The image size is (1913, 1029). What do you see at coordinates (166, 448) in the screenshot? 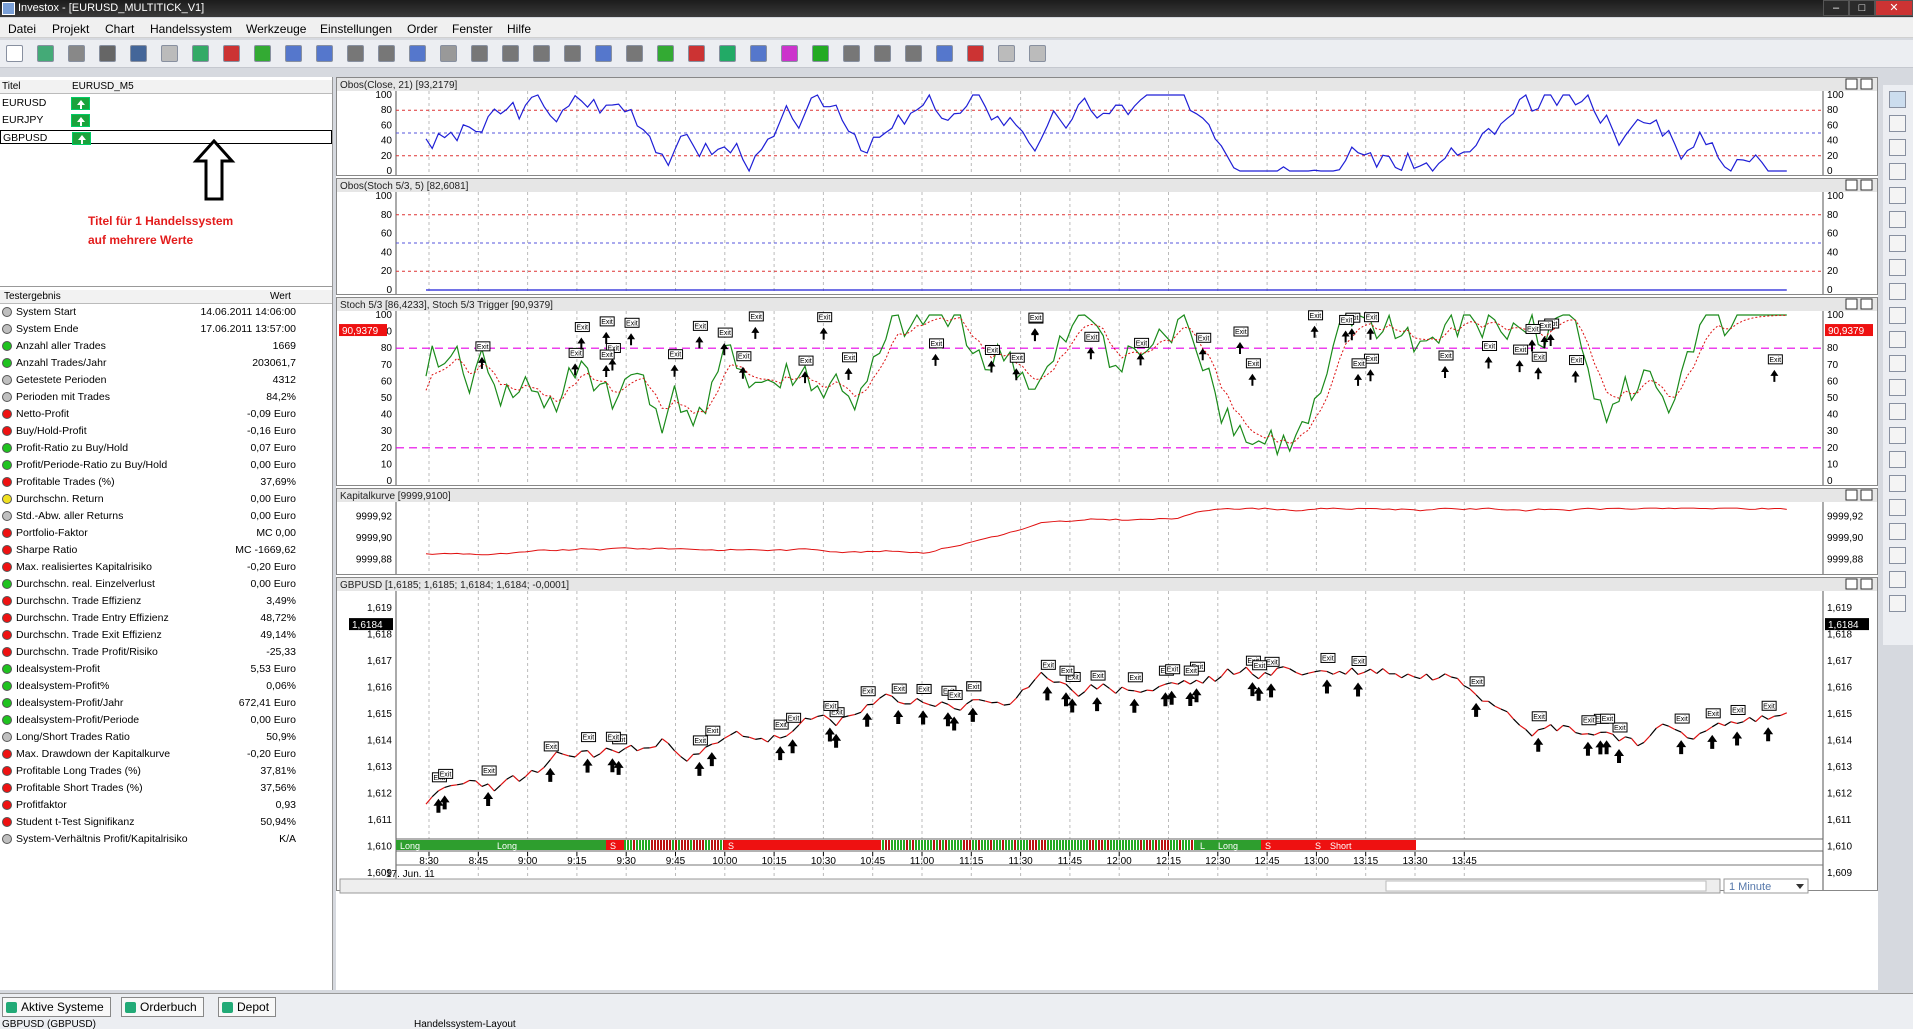
I see `result-row: Profit-Ratio zu Buy/Hold 0,07 Euro` at bounding box center [166, 448].